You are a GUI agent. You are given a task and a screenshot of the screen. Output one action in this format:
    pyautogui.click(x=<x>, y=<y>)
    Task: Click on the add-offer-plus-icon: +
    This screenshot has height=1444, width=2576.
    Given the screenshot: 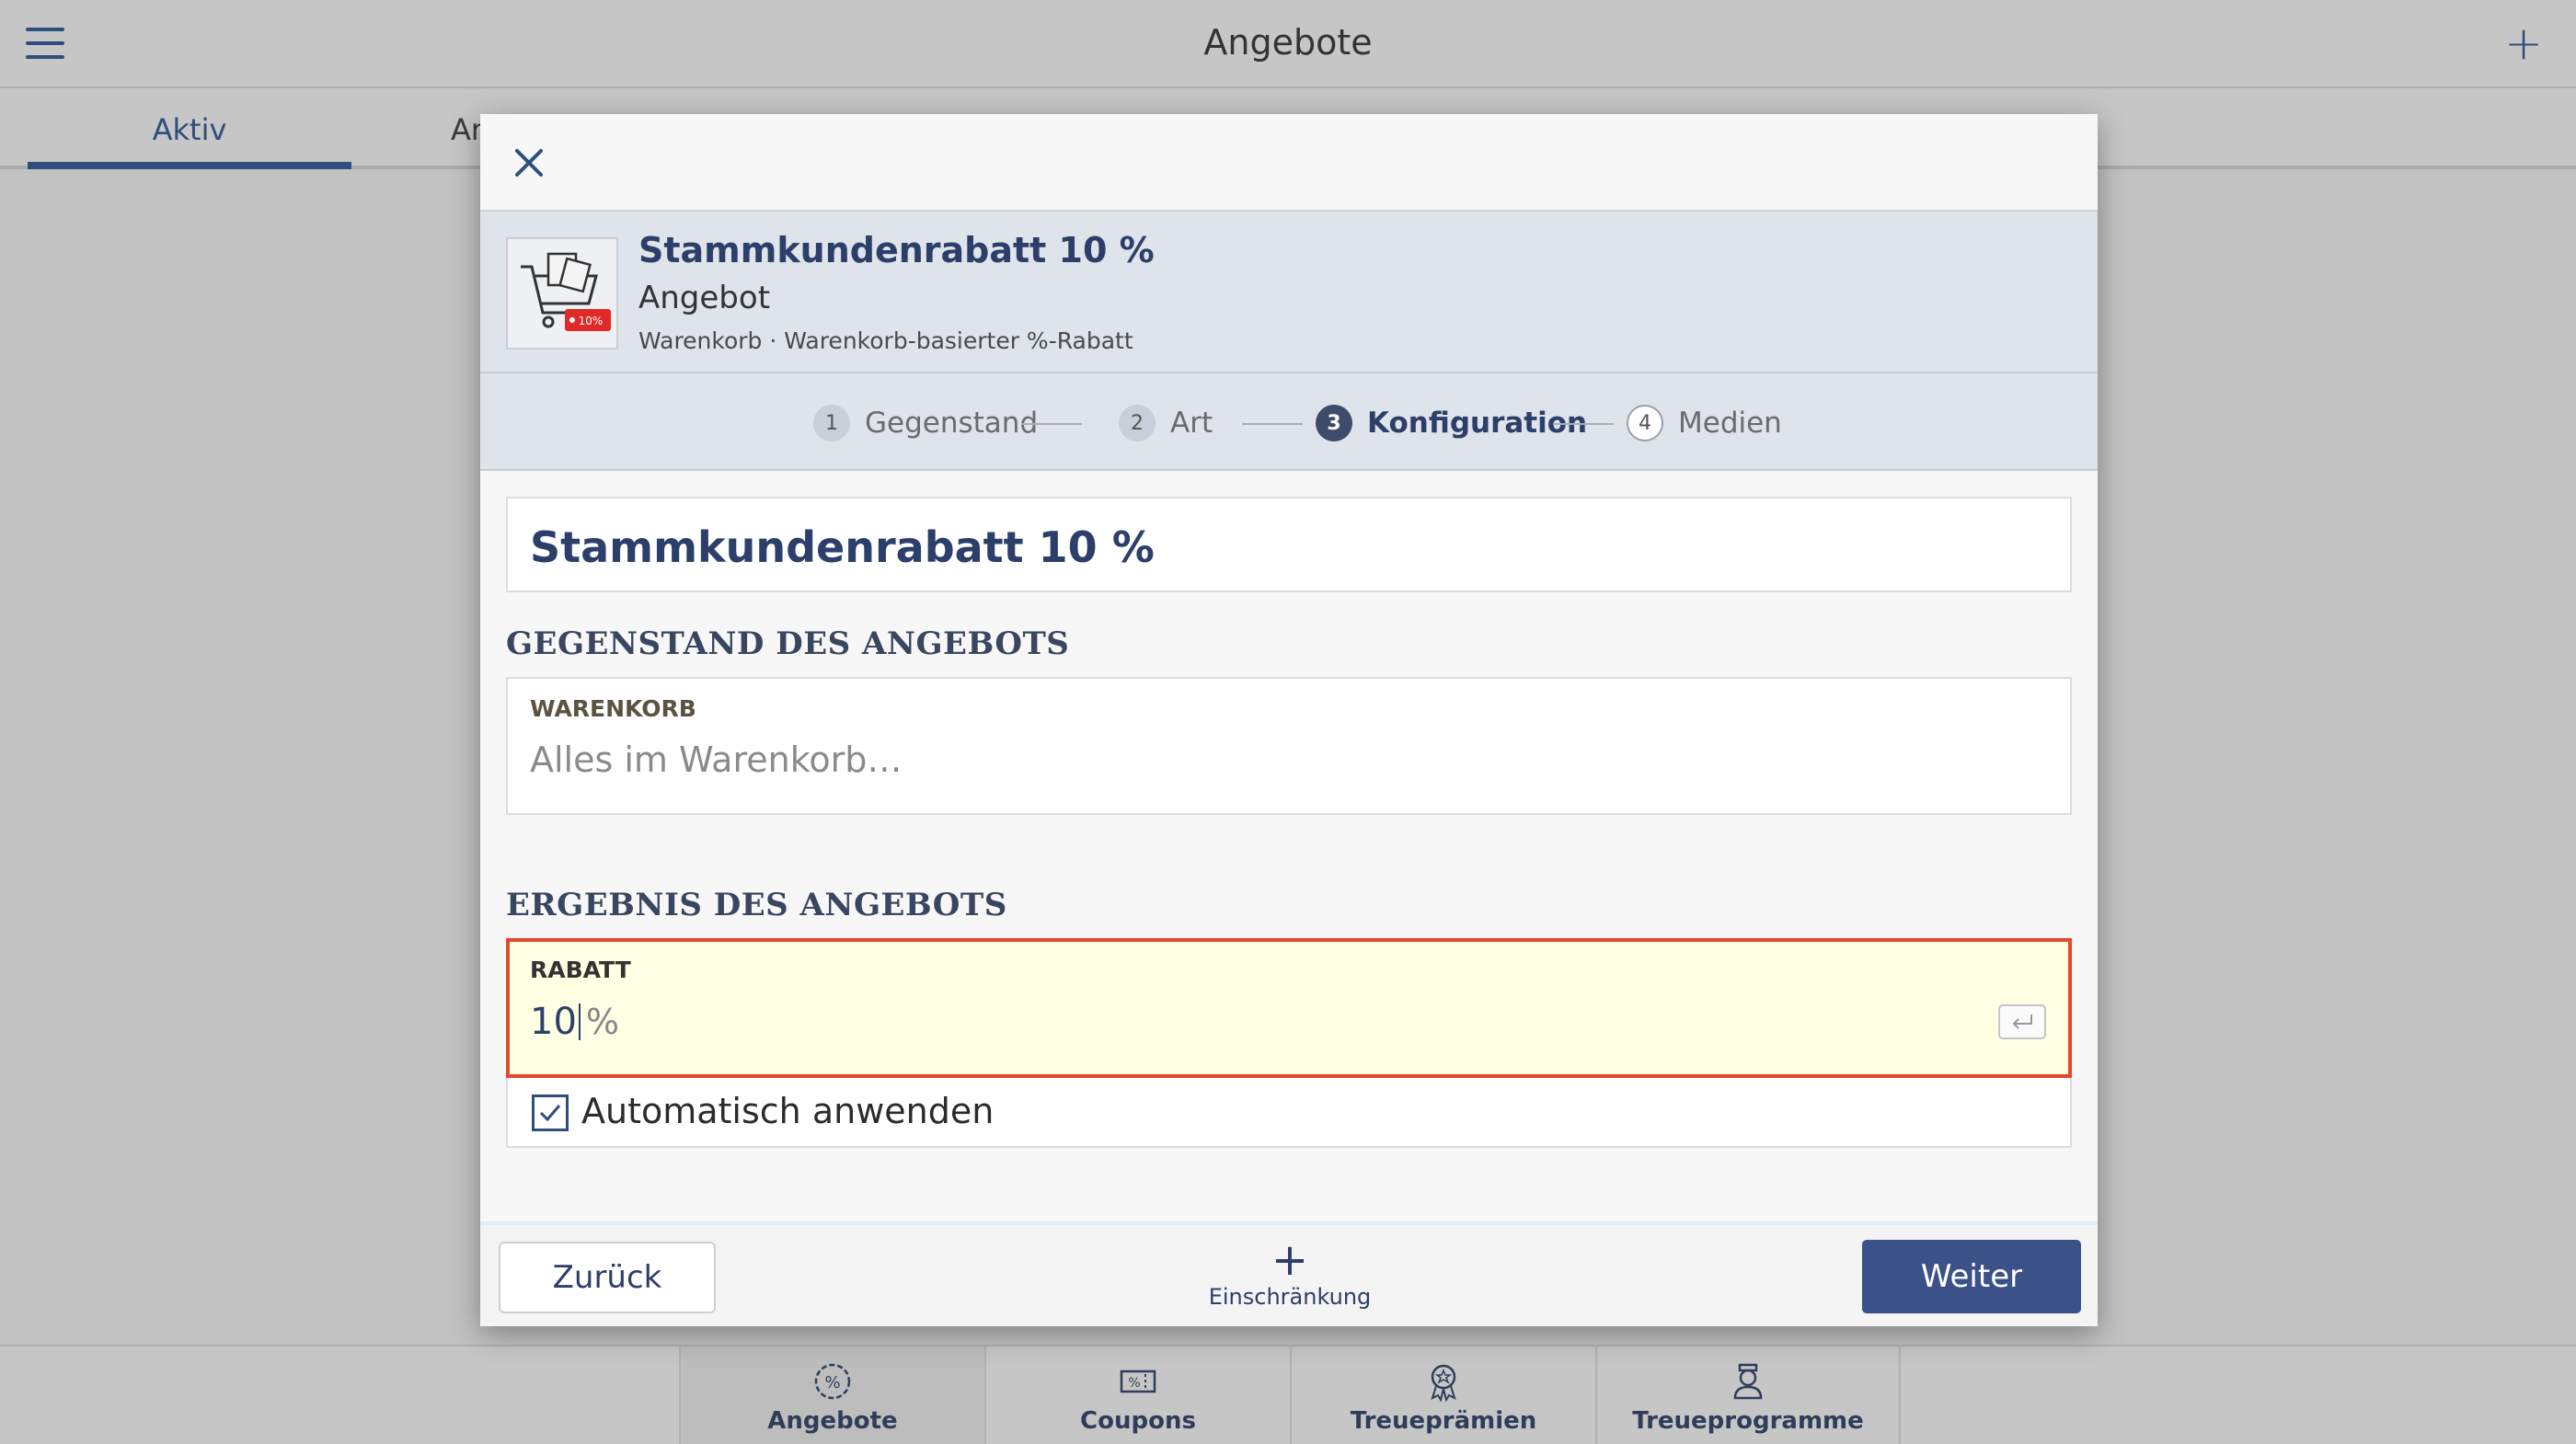 What is the action you would take?
    pyautogui.click(x=2523, y=43)
    